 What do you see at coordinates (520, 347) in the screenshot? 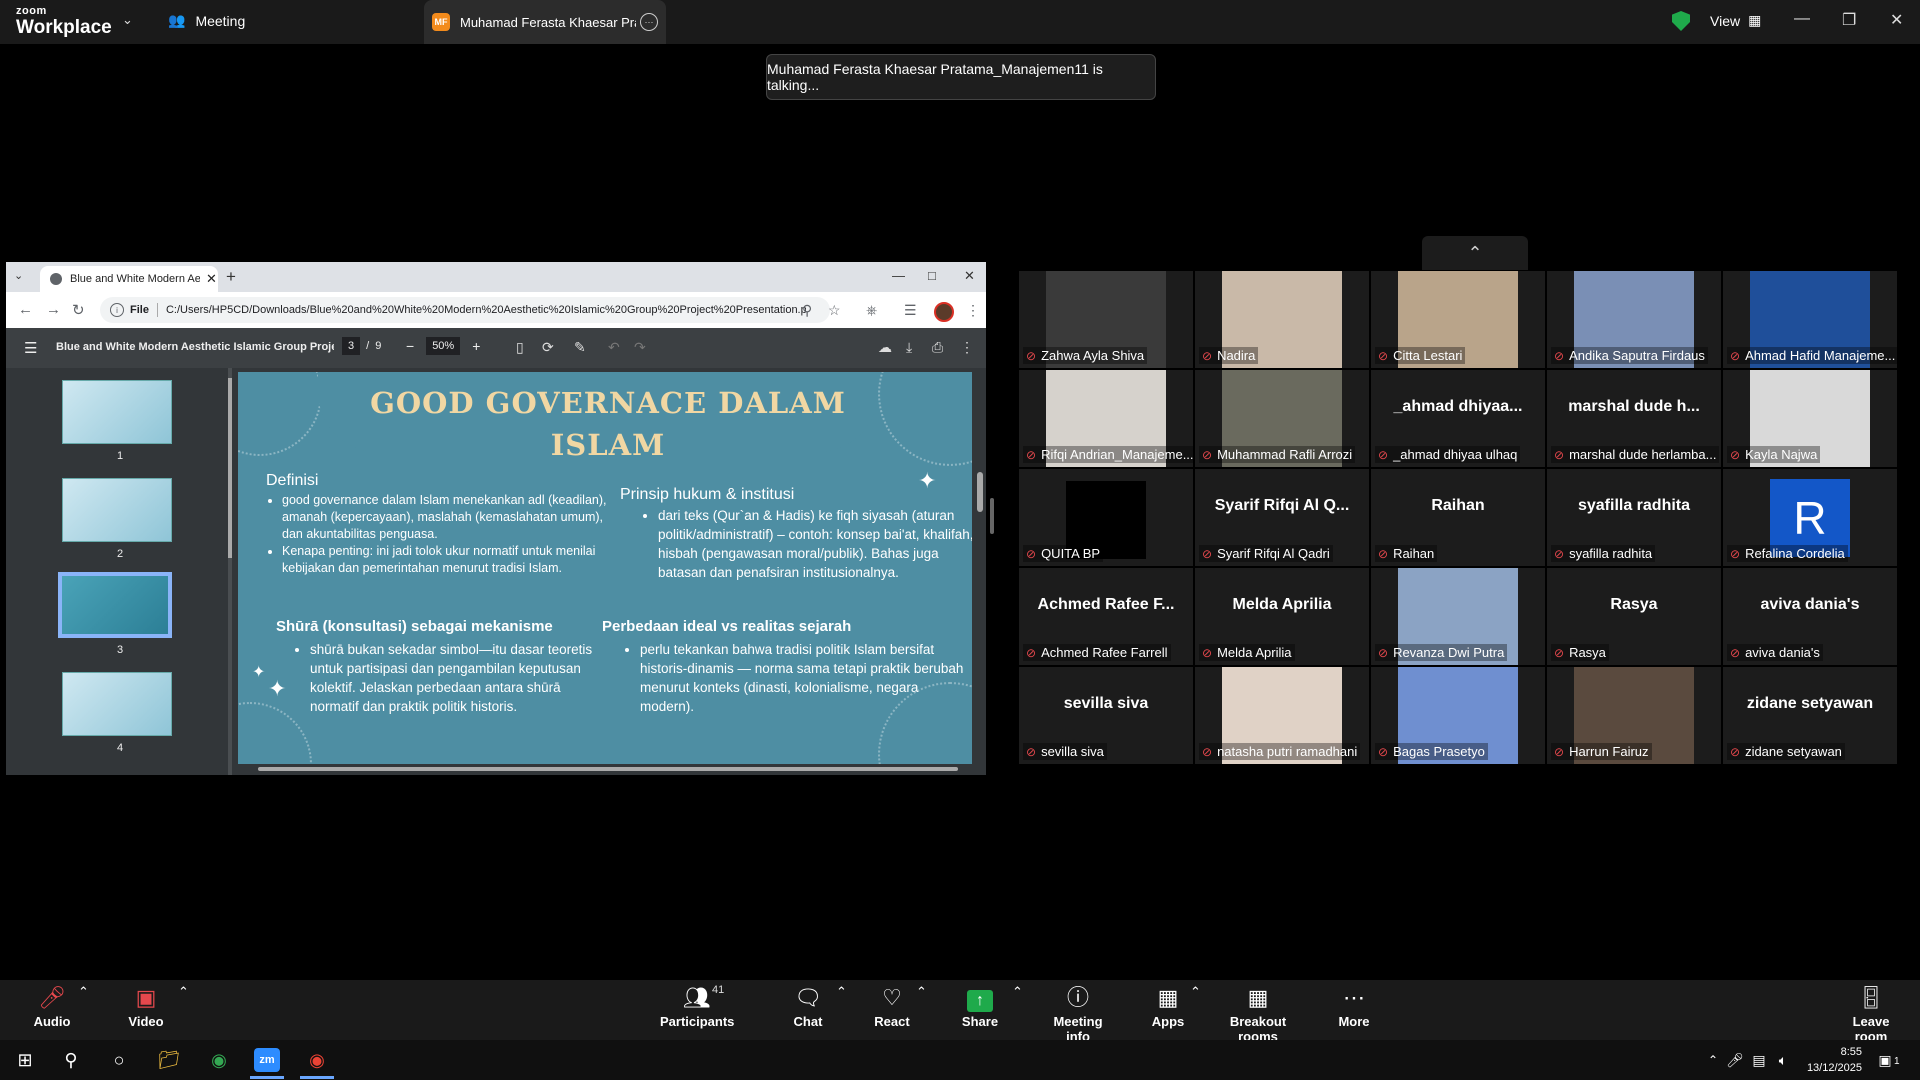
I see `fit-page-icon: ▯` at bounding box center [520, 347].